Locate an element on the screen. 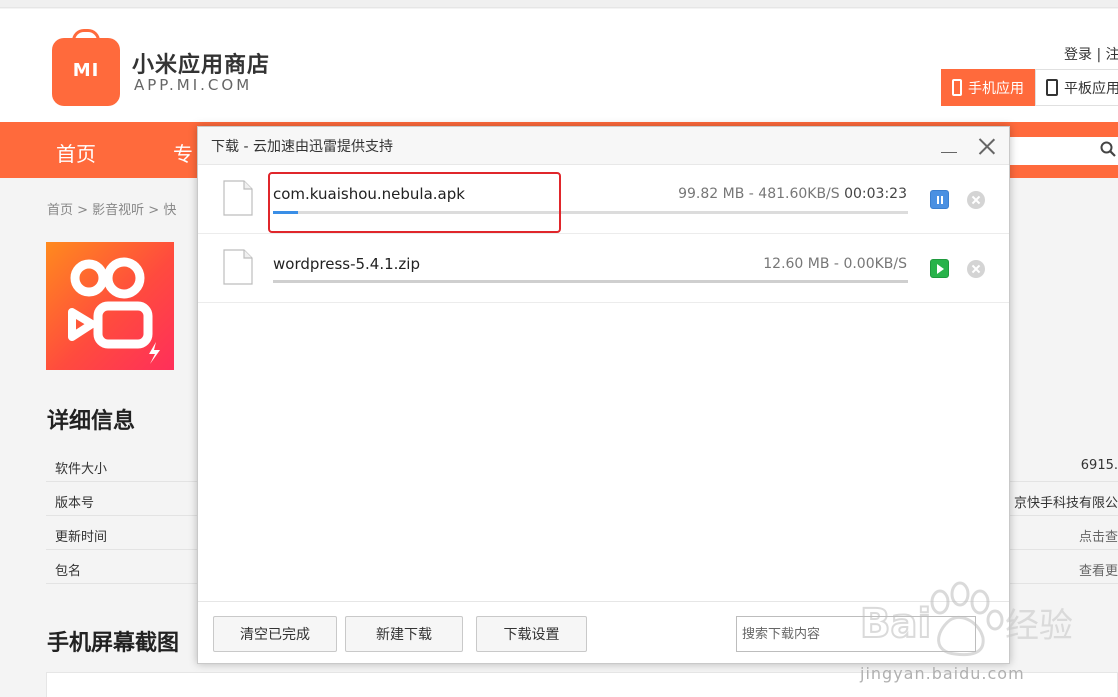 This screenshot has height=697, width=1118. breadcrumb: 首页 > 影音视听 > 快 is located at coordinates (111, 208).